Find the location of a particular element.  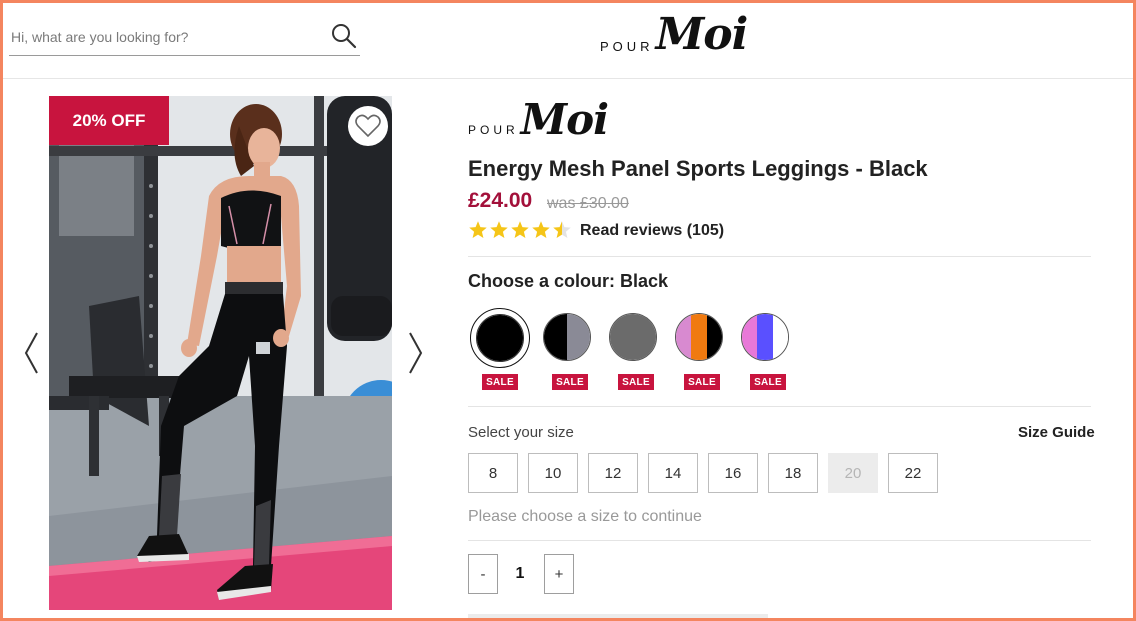

quantity-decrease-button: - is located at coordinates (483, 574).